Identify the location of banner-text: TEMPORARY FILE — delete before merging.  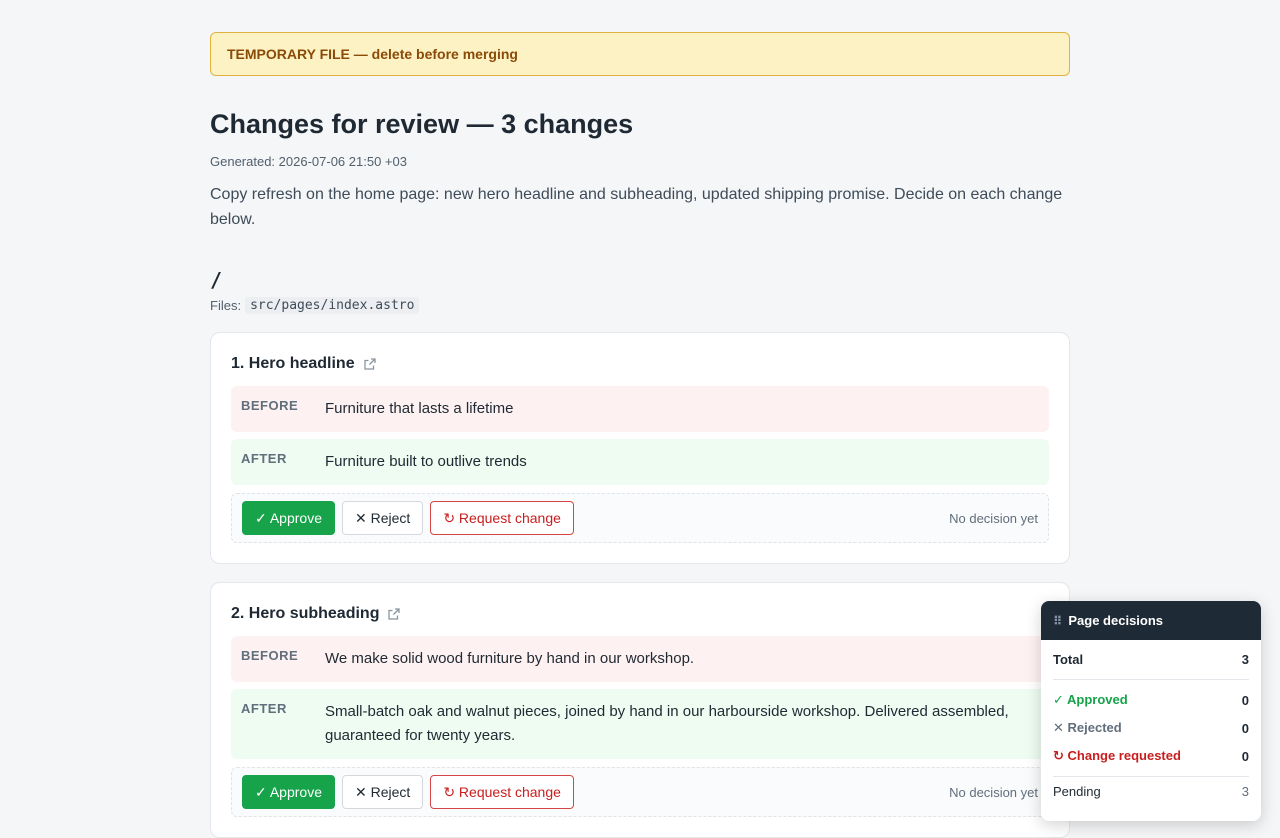
(372, 54).